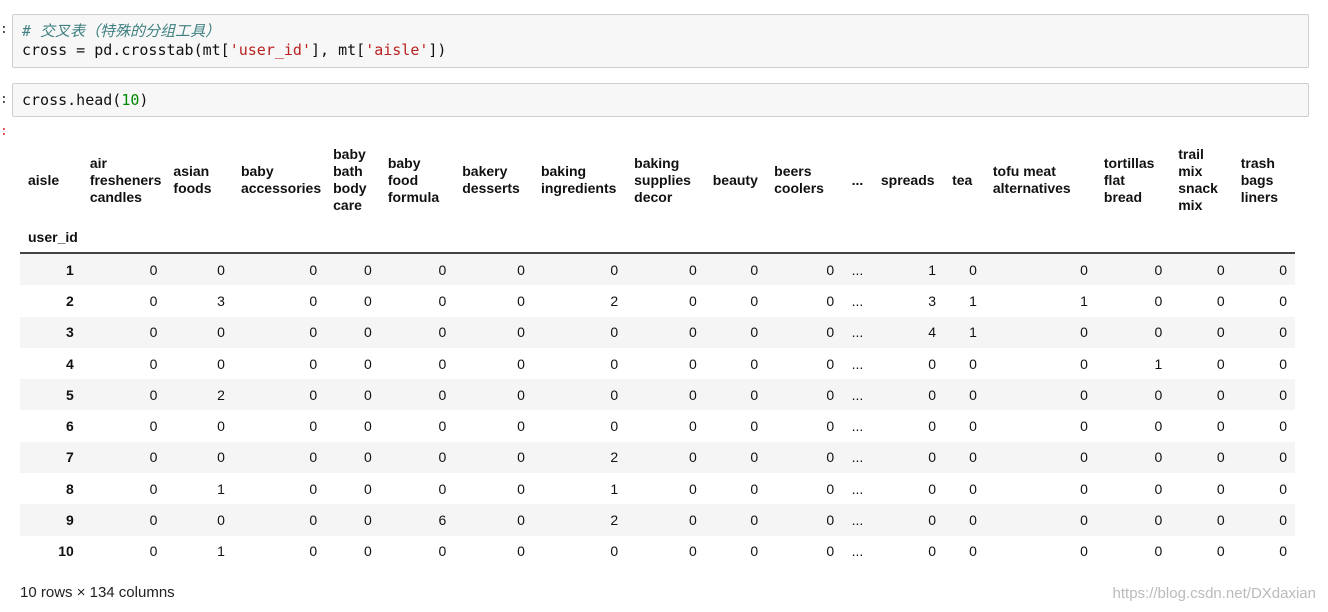 The height and width of the screenshot is (612, 1328). What do you see at coordinates (281, 179) in the screenshot?
I see `column-header: baby accessories` at bounding box center [281, 179].